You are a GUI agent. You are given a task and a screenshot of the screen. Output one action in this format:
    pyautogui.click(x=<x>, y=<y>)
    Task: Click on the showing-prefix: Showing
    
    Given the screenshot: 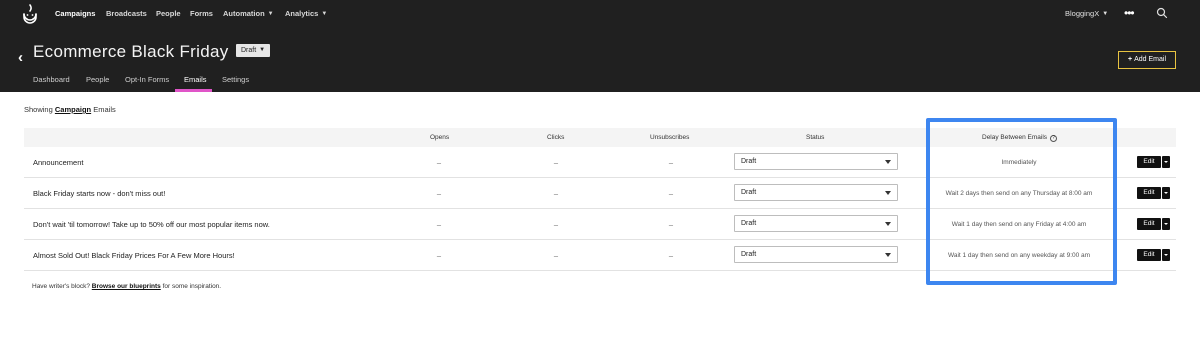 What is the action you would take?
    pyautogui.click(x=38, y=109)
    